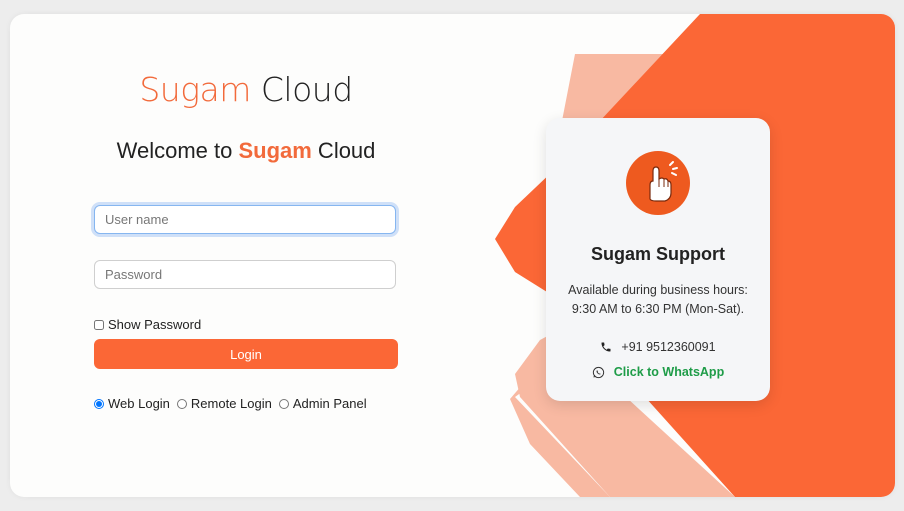 This screenshot has height=511, width=904. What do you see at coordinates (301, 89) in the screenshot?
I see `logo-part-cloud: Cloud` at bounding box center [301, 89].